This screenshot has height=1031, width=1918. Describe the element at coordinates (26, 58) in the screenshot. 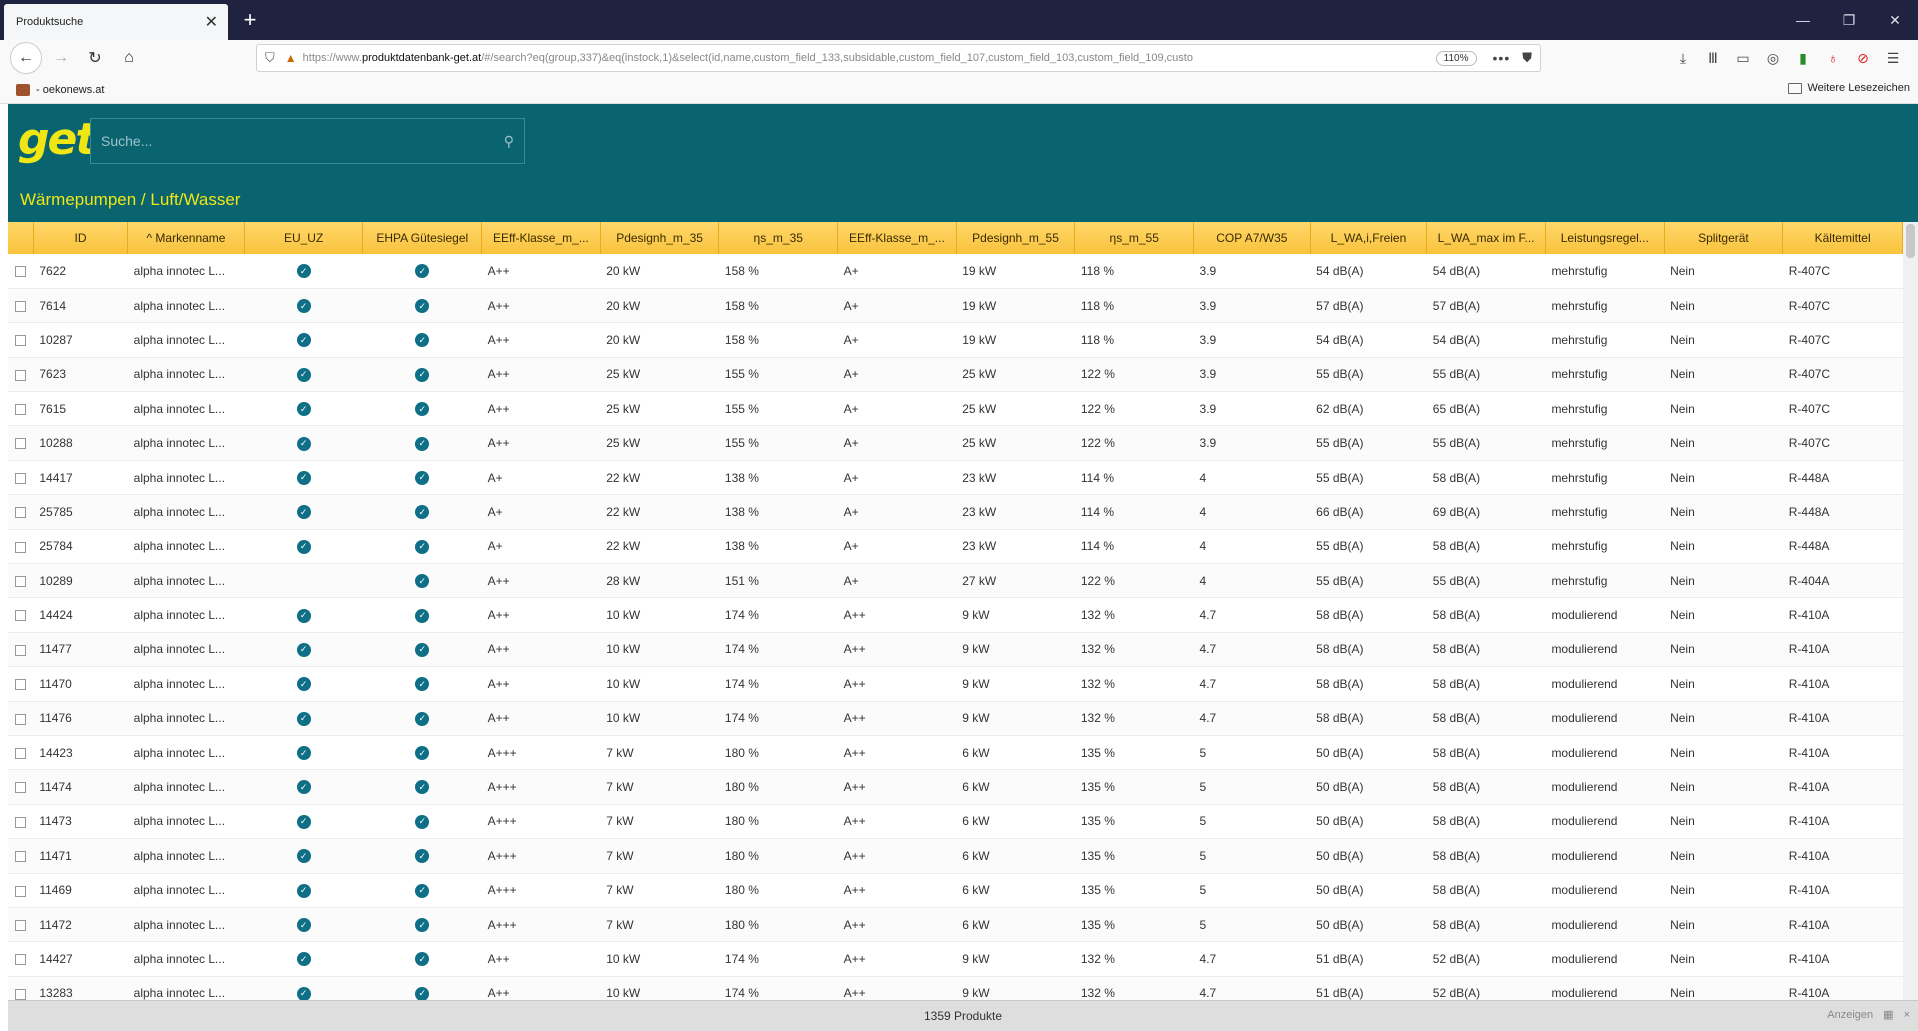

I see `back-button: ←` at that location.